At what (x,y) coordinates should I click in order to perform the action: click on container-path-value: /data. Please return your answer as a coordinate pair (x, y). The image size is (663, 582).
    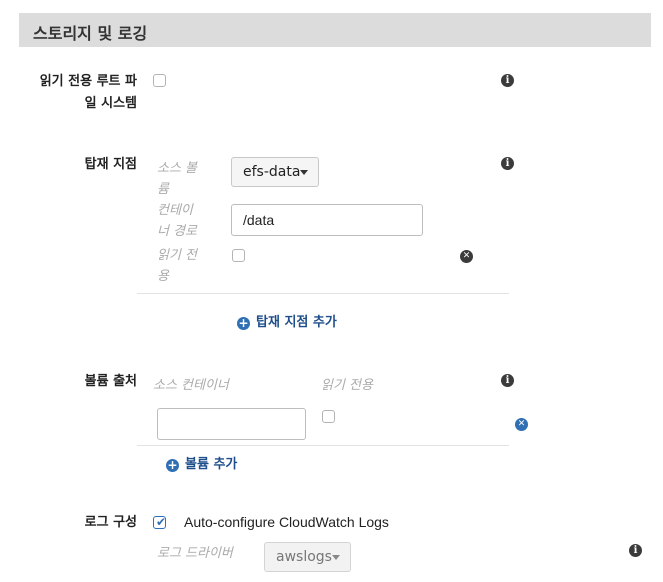
    Looking at the image, I should click on (259, 220).